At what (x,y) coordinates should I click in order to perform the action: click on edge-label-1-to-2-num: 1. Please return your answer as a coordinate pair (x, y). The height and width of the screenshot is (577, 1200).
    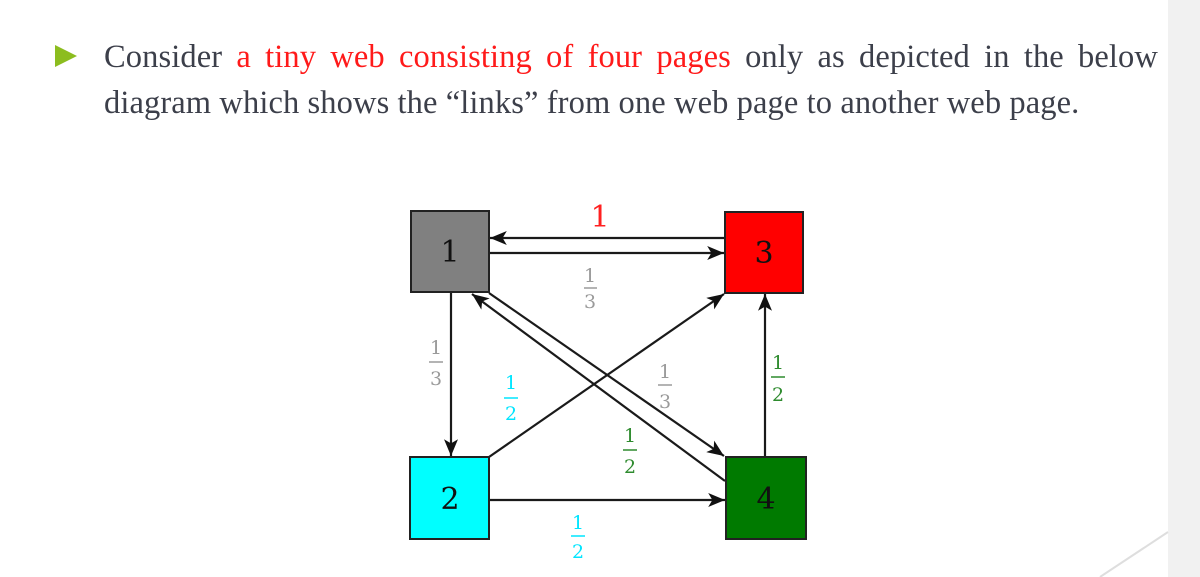
    Looking at the image, I should click on (436, 348).